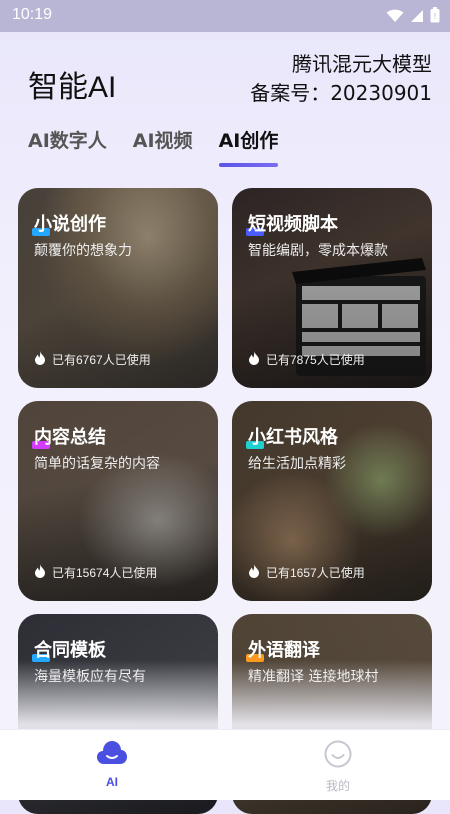 This screenshot has height=814, width=450. I want to click on nav-ai: AI, so click(112, 764).